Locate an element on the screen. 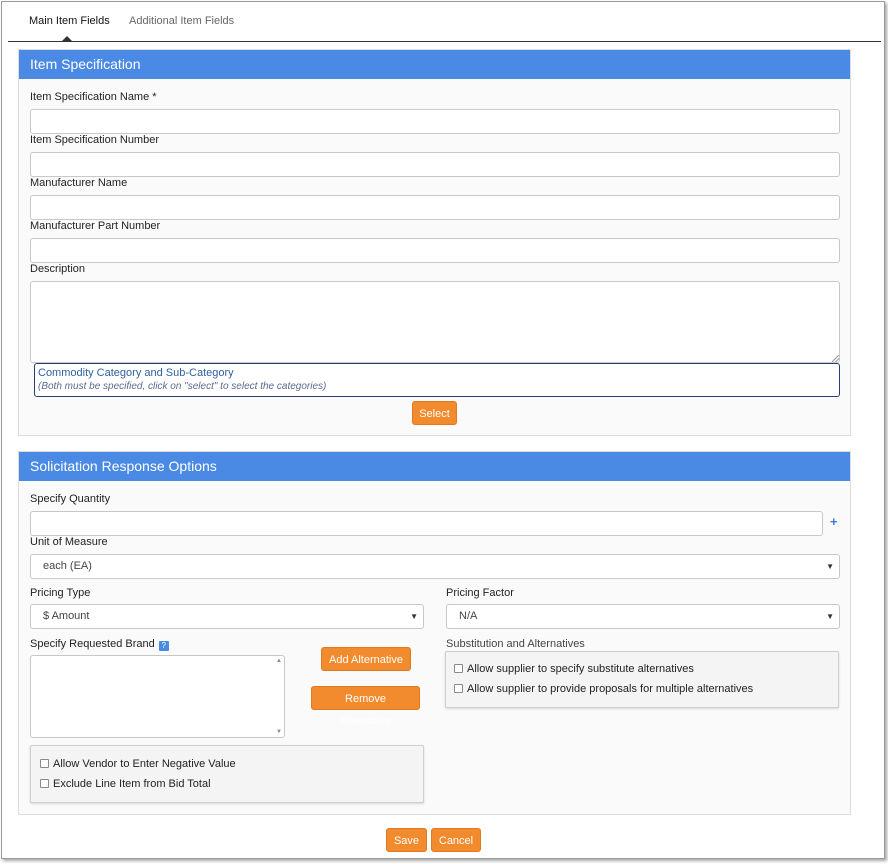 This screenshot has width=888, height=864. allow-negative-checkbox is located at coordinates (44, 763).